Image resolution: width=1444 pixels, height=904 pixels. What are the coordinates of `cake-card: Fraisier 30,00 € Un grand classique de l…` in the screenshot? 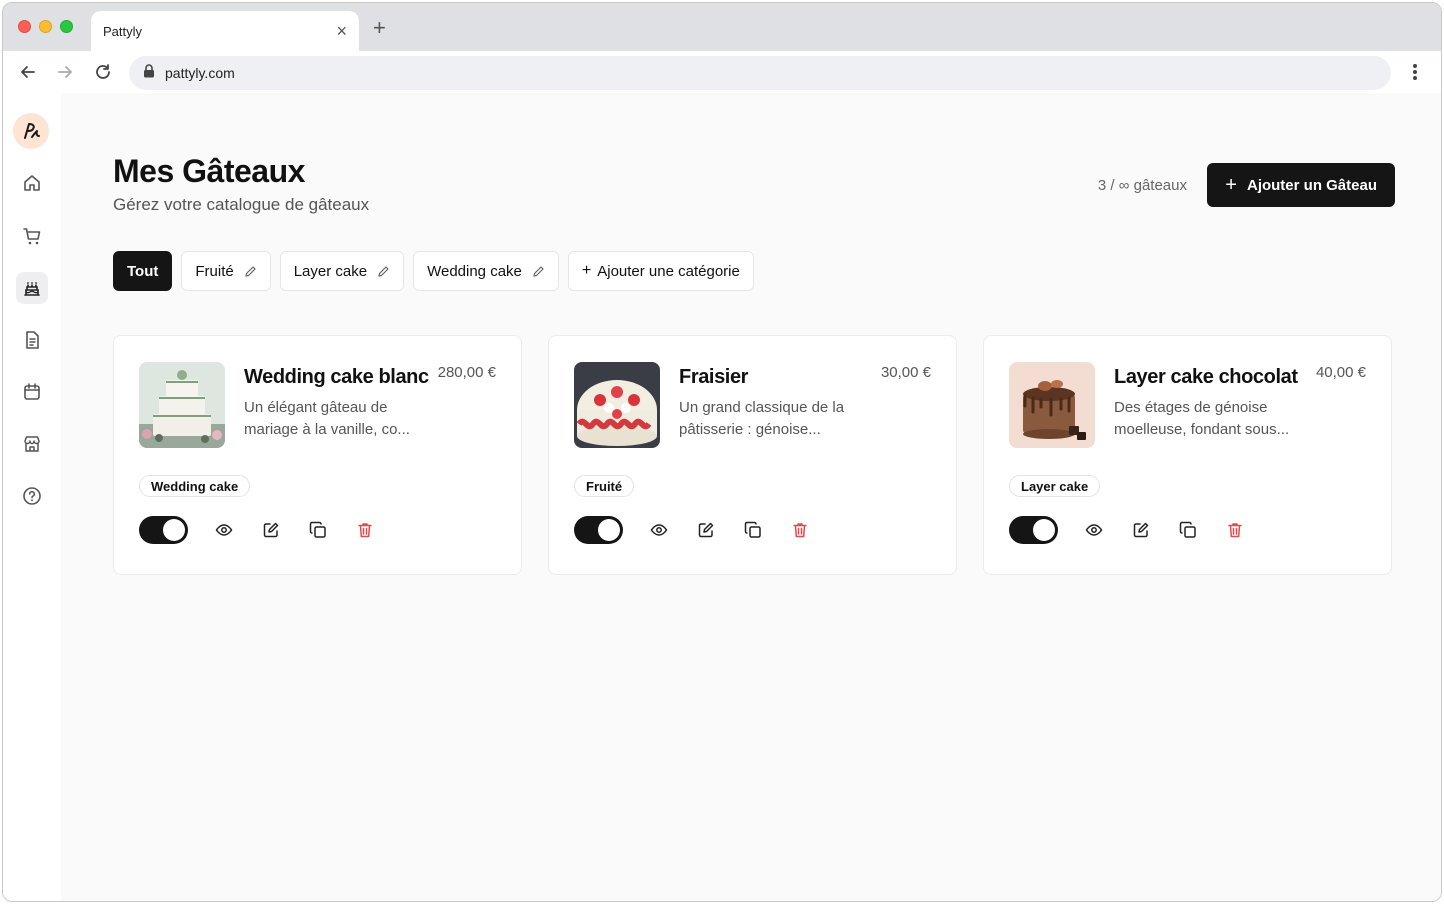 It's located at (752, 455).